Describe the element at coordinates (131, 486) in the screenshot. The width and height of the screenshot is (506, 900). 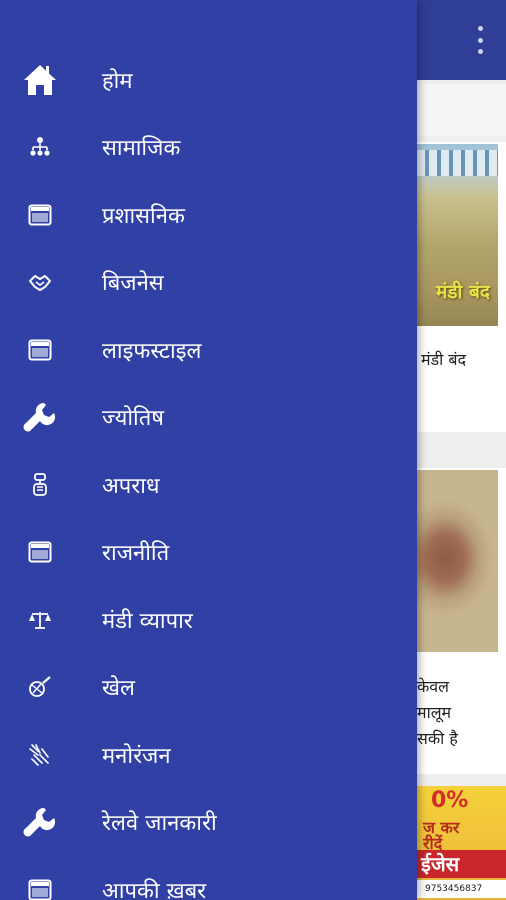
I see `nav-item-label: अपराध` at that location.